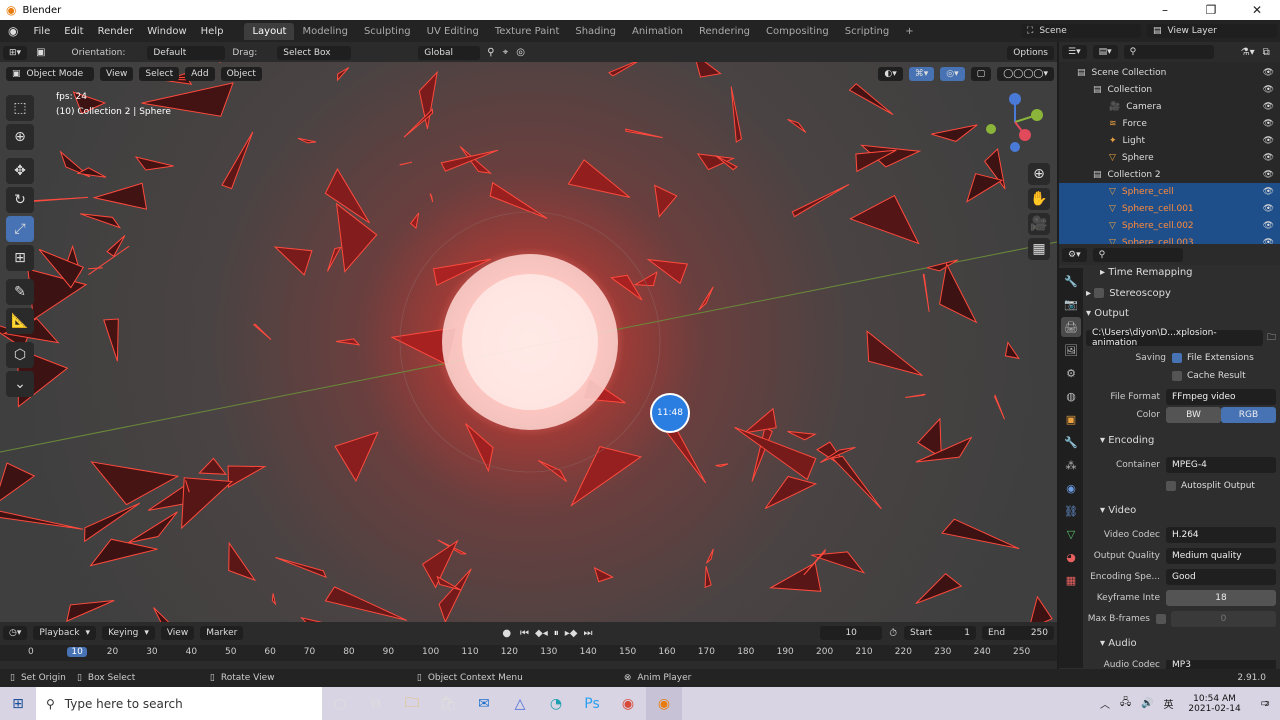  I want to click on status-anim-player: Anim Player, so click(664, 678).